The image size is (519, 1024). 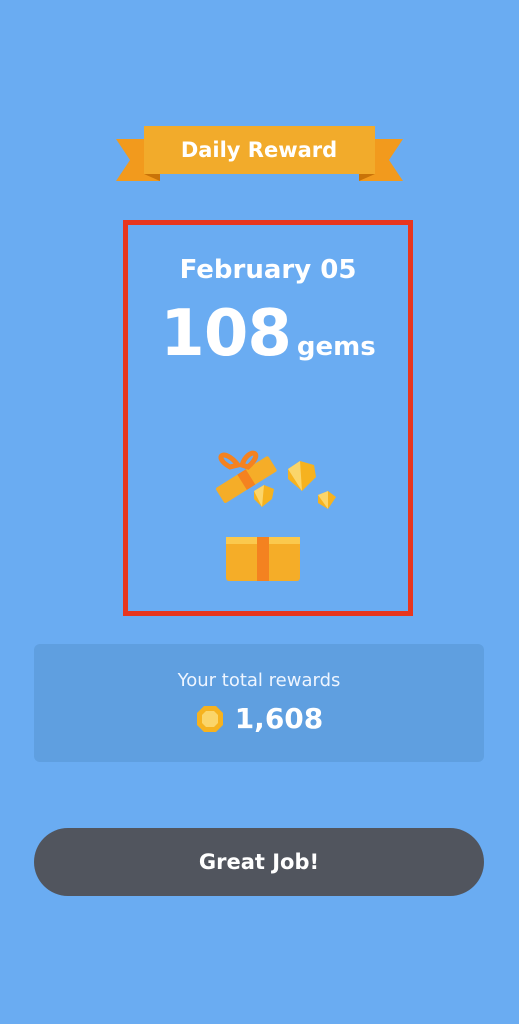 I want to click on reward-amount-row: 108 gems, so click(x=268, y=334).